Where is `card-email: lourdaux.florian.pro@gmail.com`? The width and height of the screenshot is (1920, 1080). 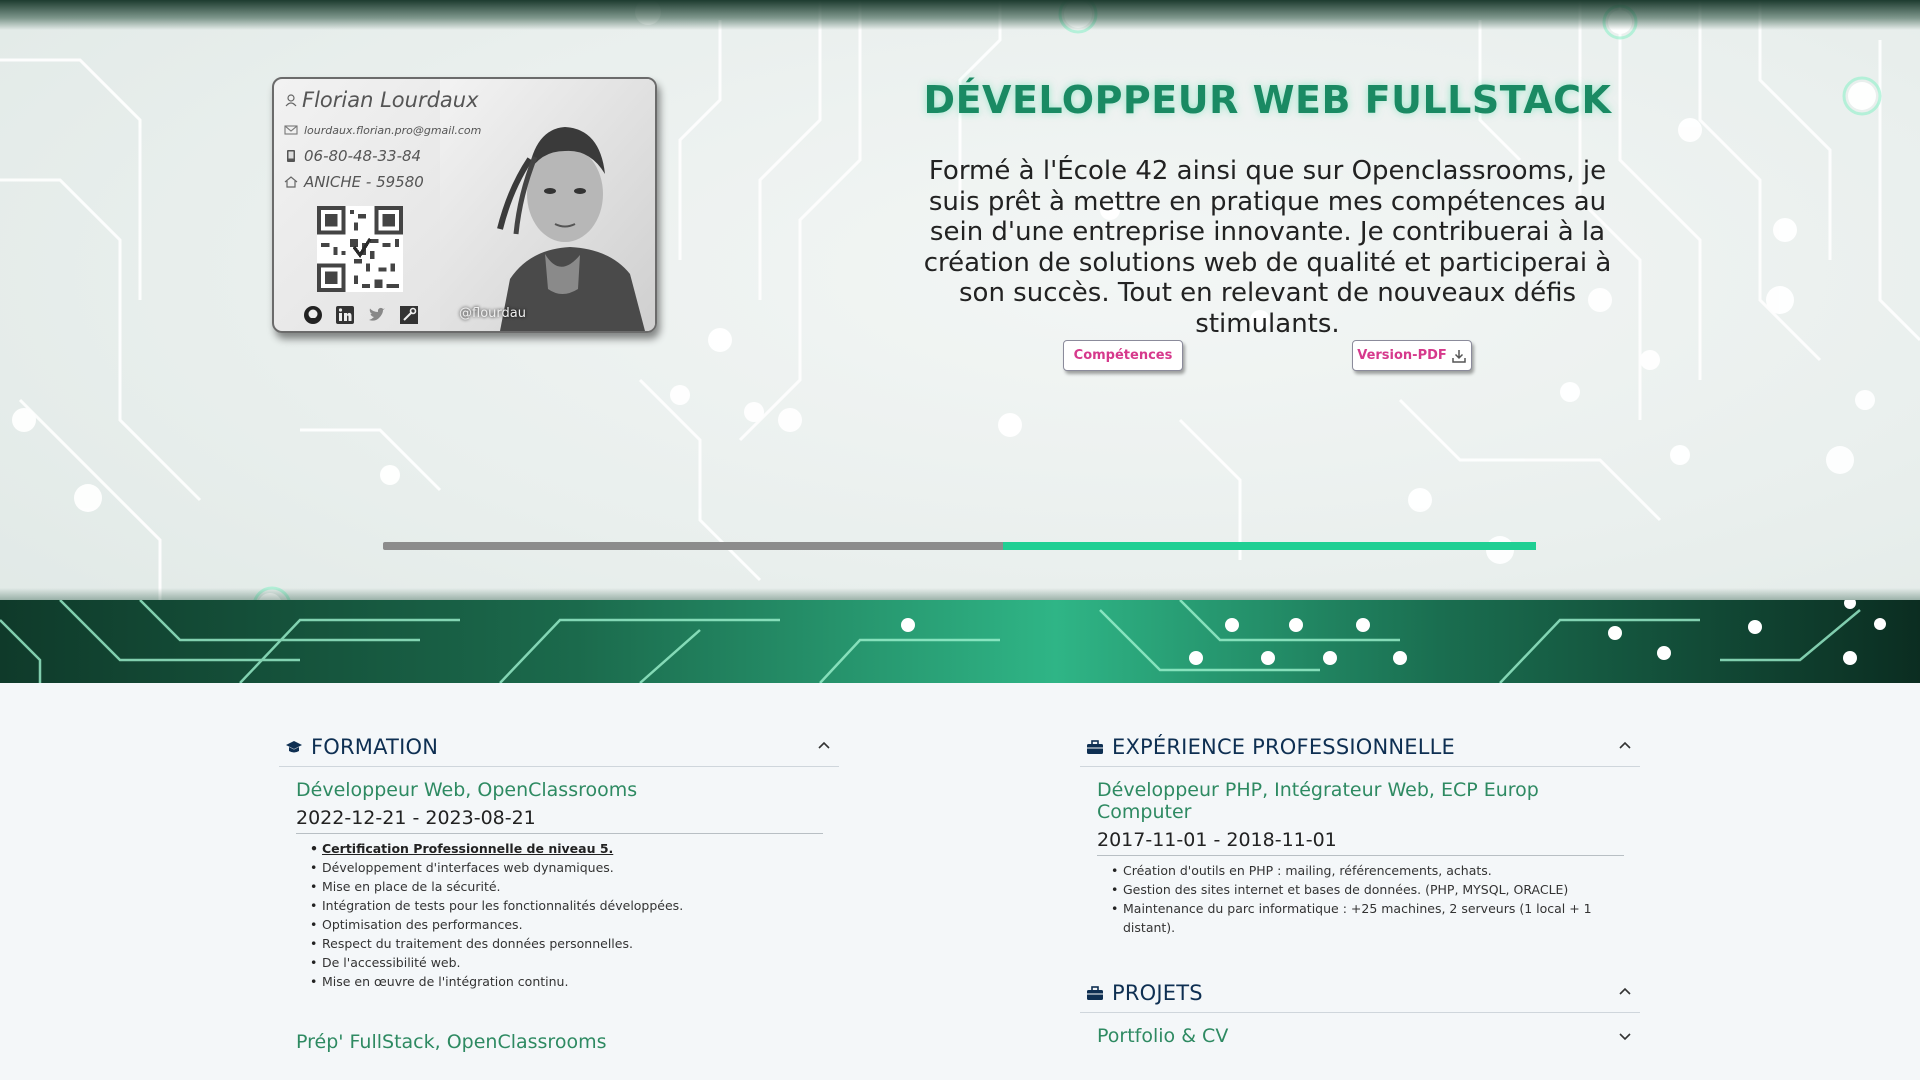
card-email: lourdaux.florian.pro@gmail.com is located at coordinates (382, 130).